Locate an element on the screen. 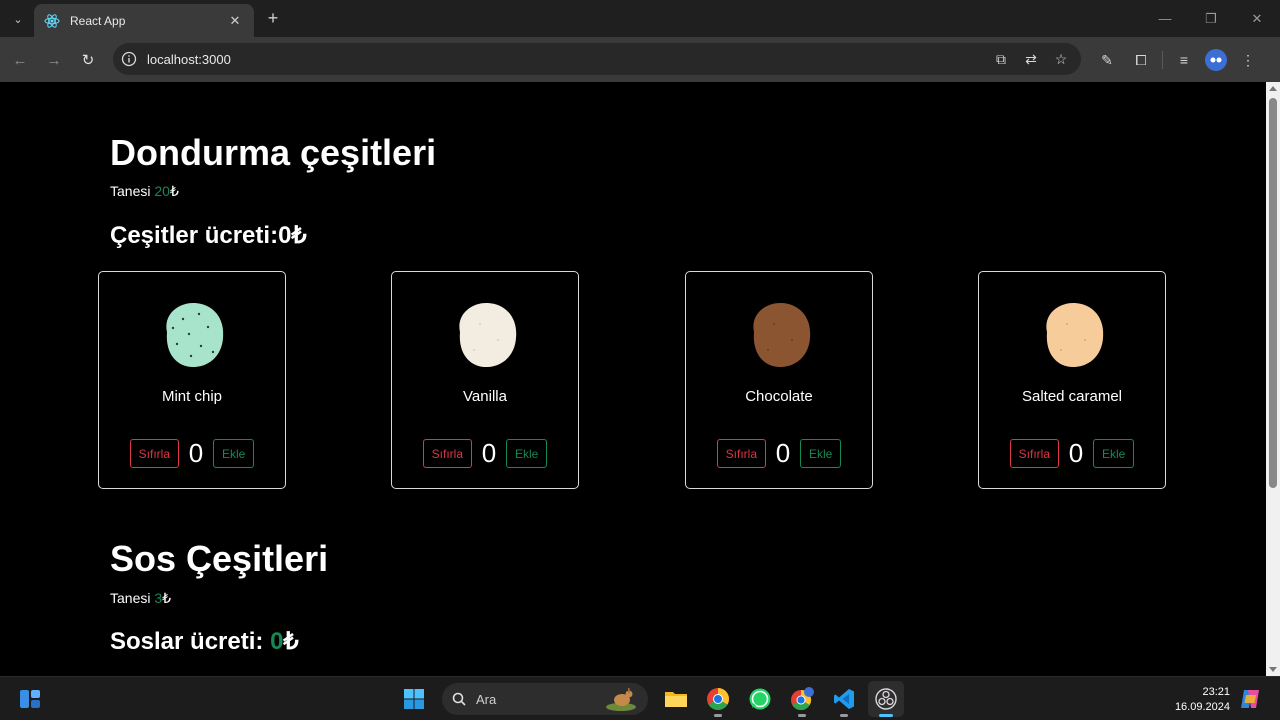  browser-tab: React App ✕ is located at coordinates (144, 20).